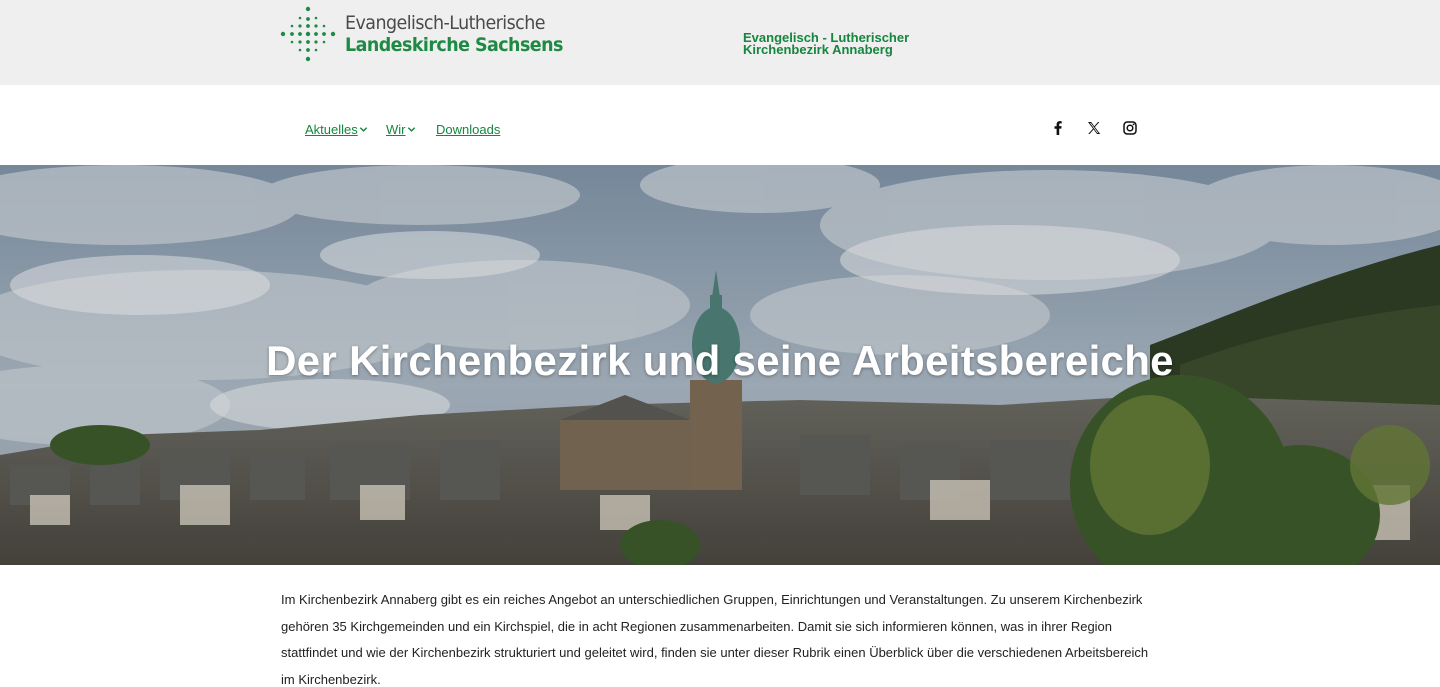 The width and height of the screenshot is (1440, 687). Describe the element at coordinates (1130, 128) in the screenshot. I see `instagram-icon` at that location.